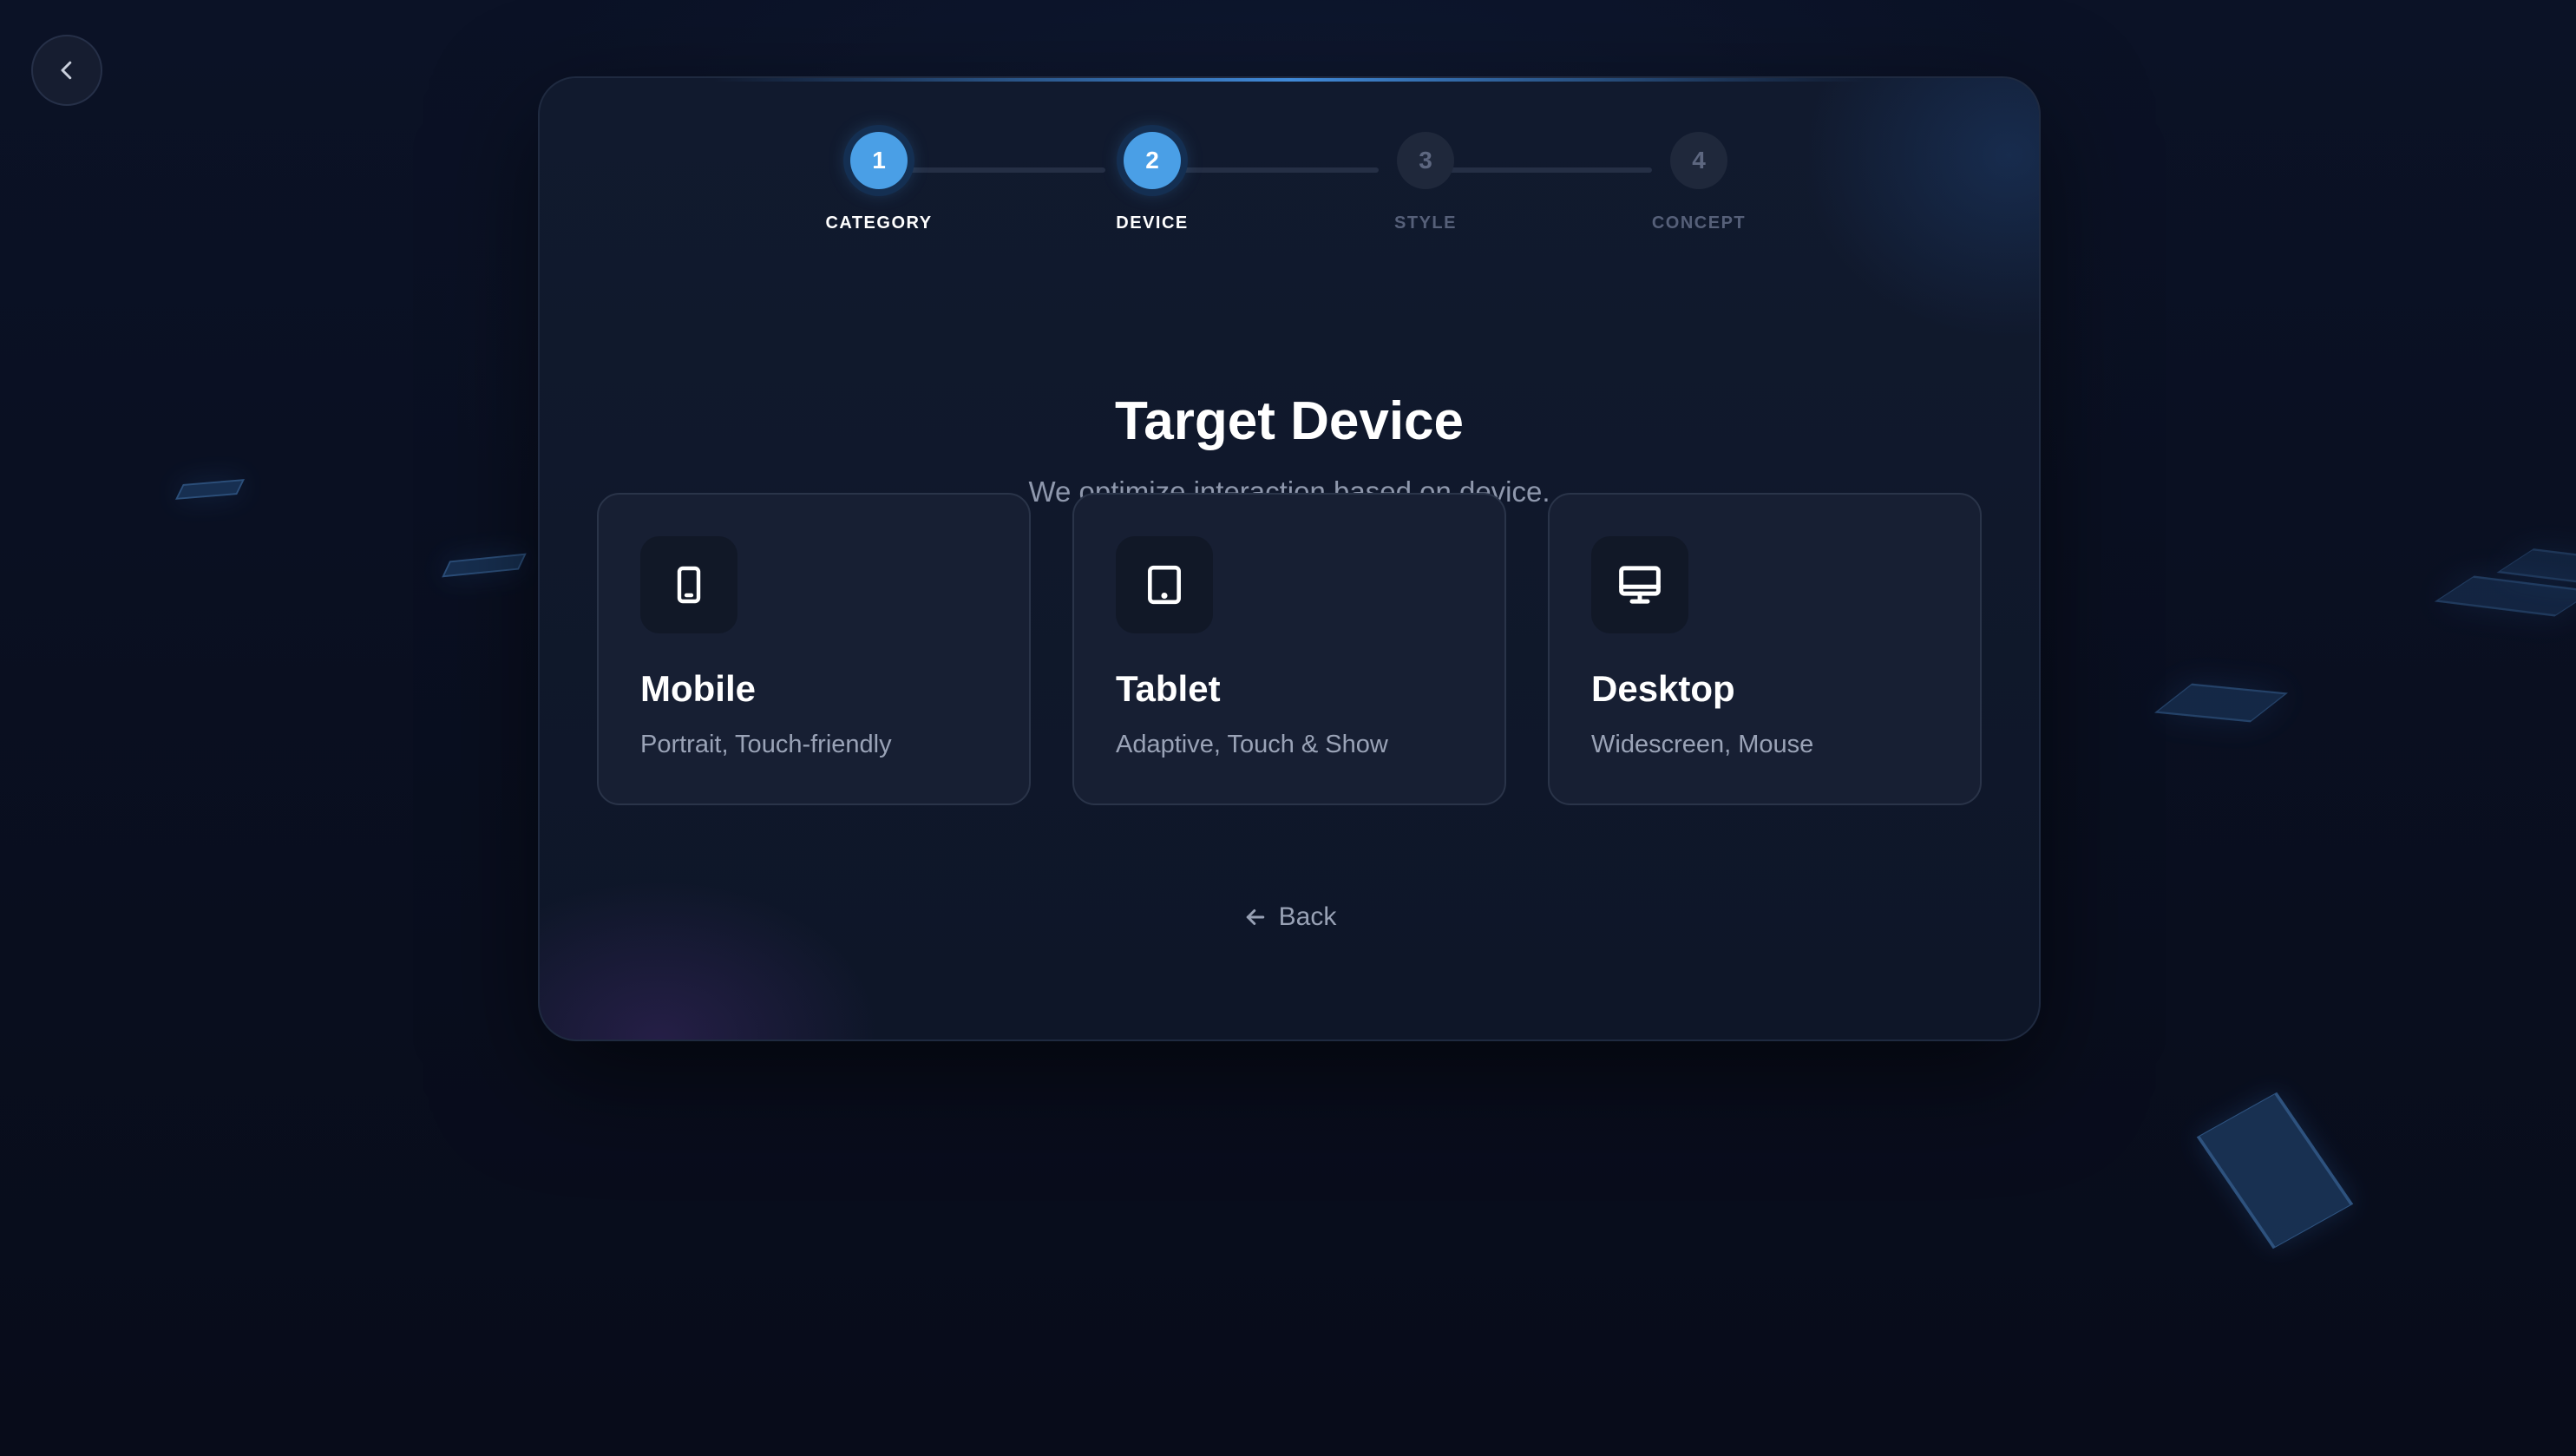  I want to click on option-description: Widescreen, Mouse, so click(1702, 744).